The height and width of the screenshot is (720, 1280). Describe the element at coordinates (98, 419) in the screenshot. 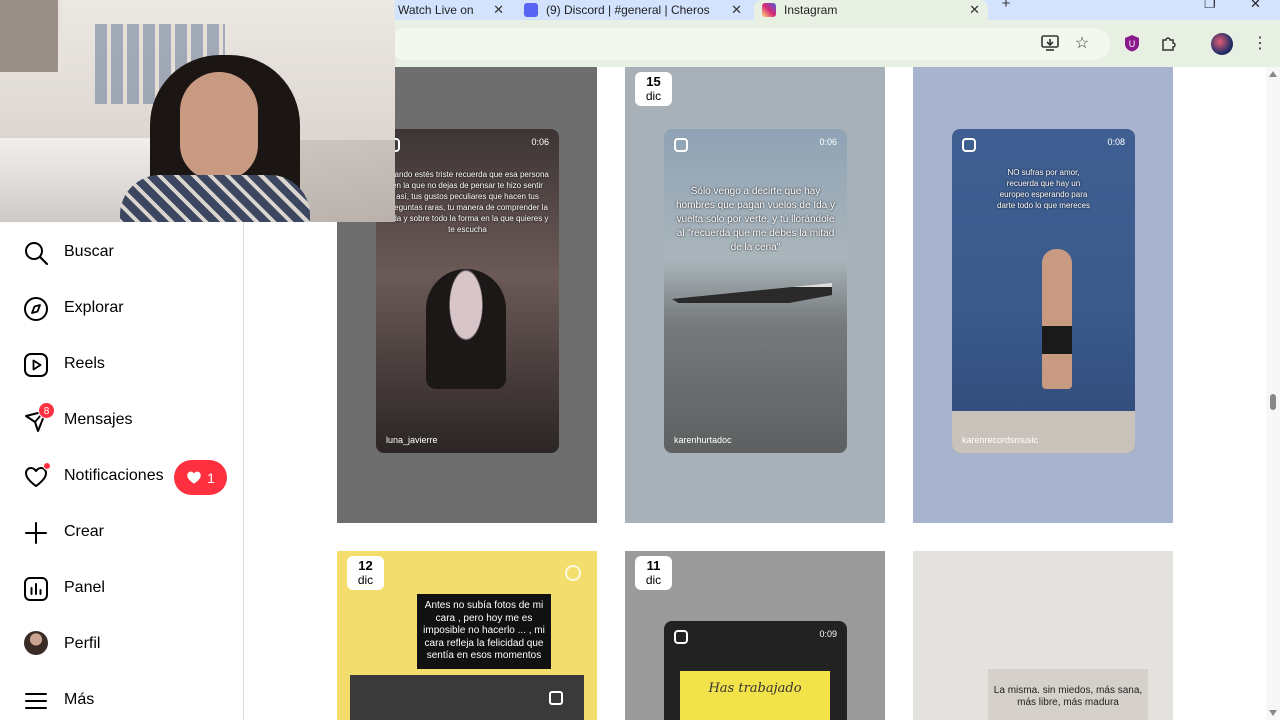

I see `sidebar-item-label: Mensajes` at that location.